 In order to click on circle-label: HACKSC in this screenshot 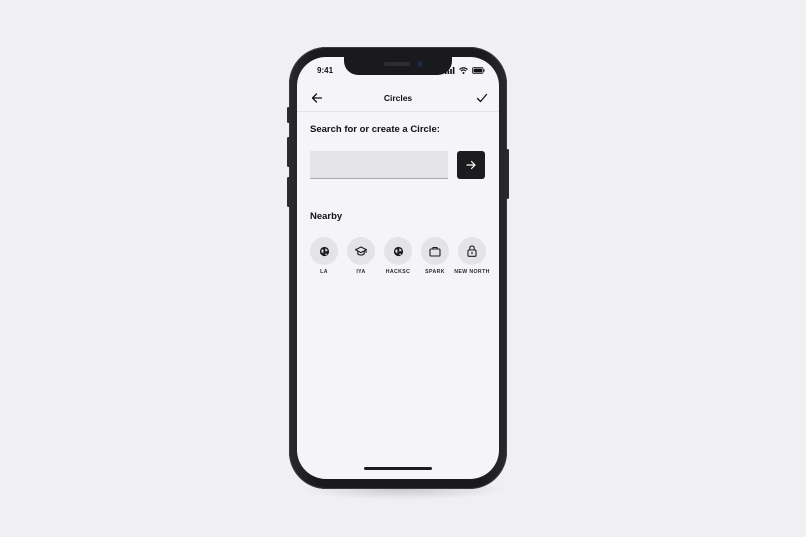, I will do `click(398, 272)`.